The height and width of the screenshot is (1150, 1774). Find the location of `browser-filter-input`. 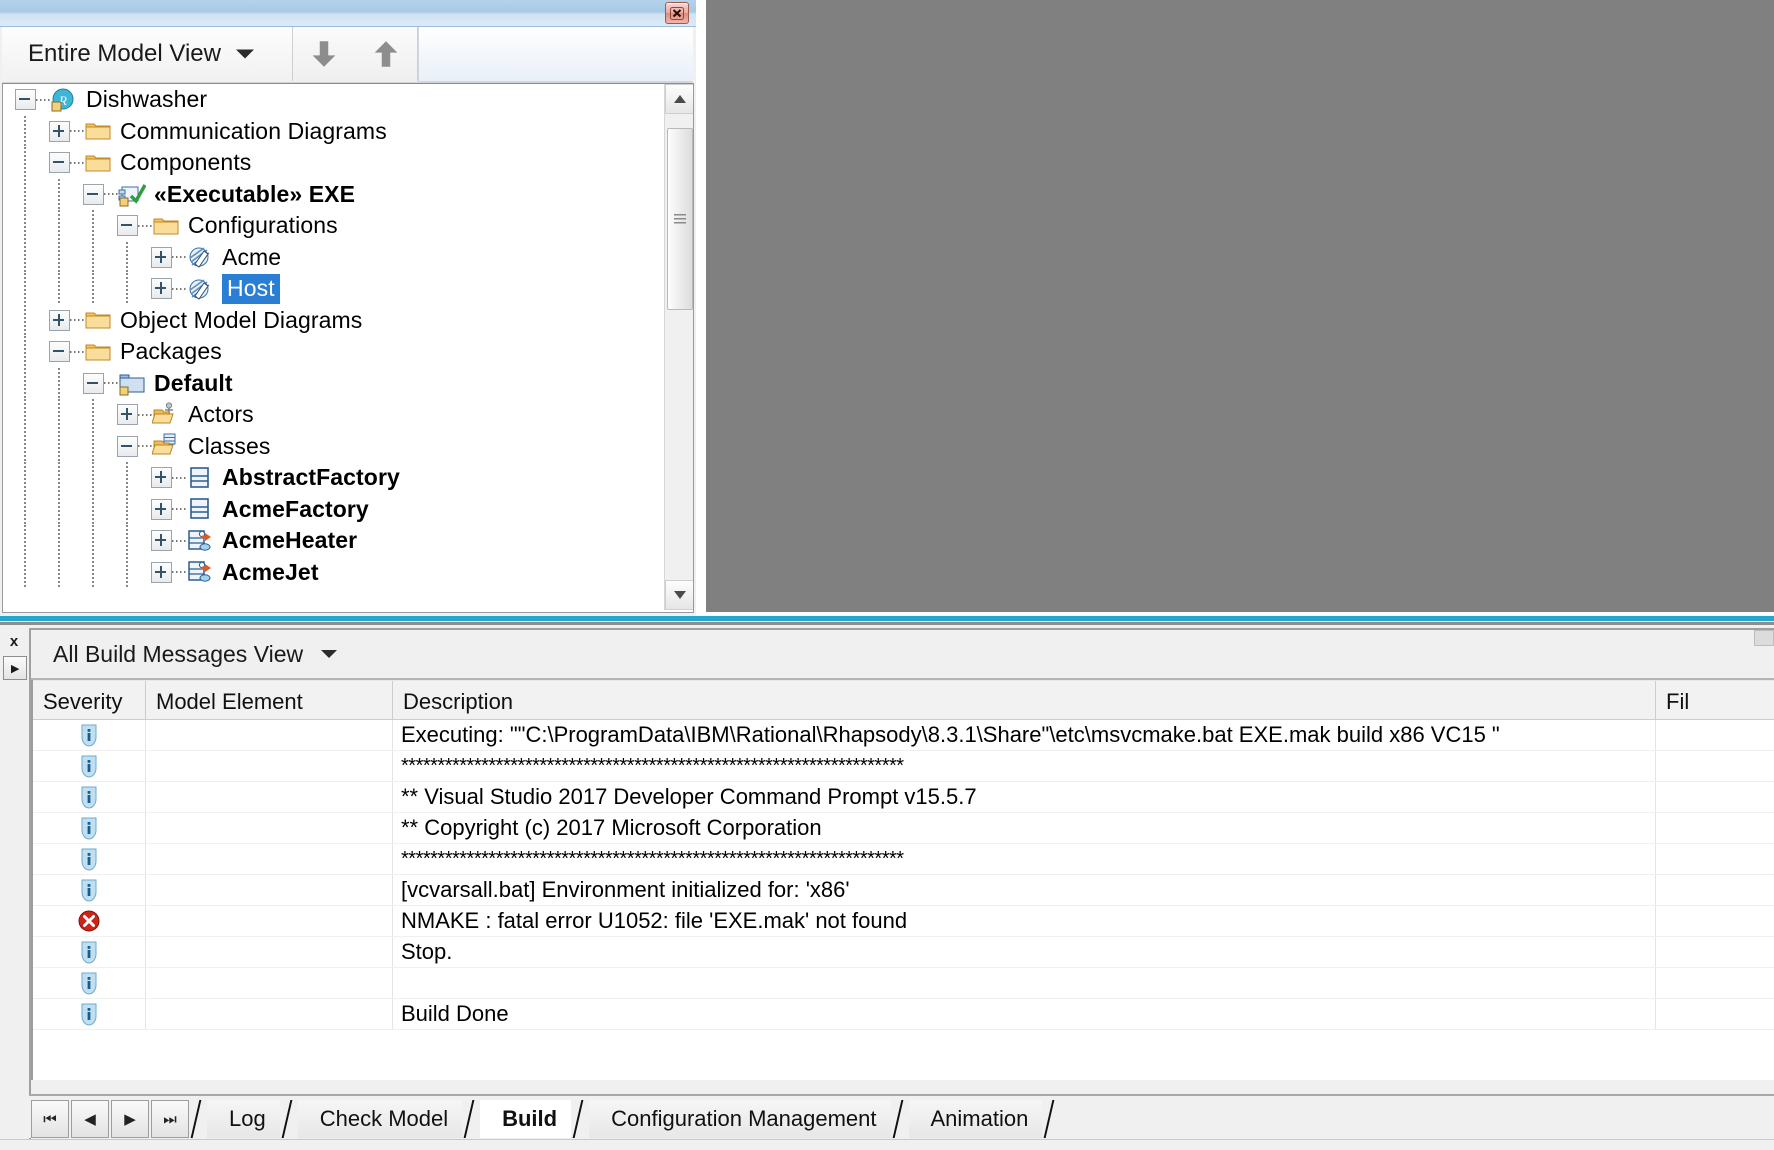

browser-filter-input is located at coordinates (555, 54).